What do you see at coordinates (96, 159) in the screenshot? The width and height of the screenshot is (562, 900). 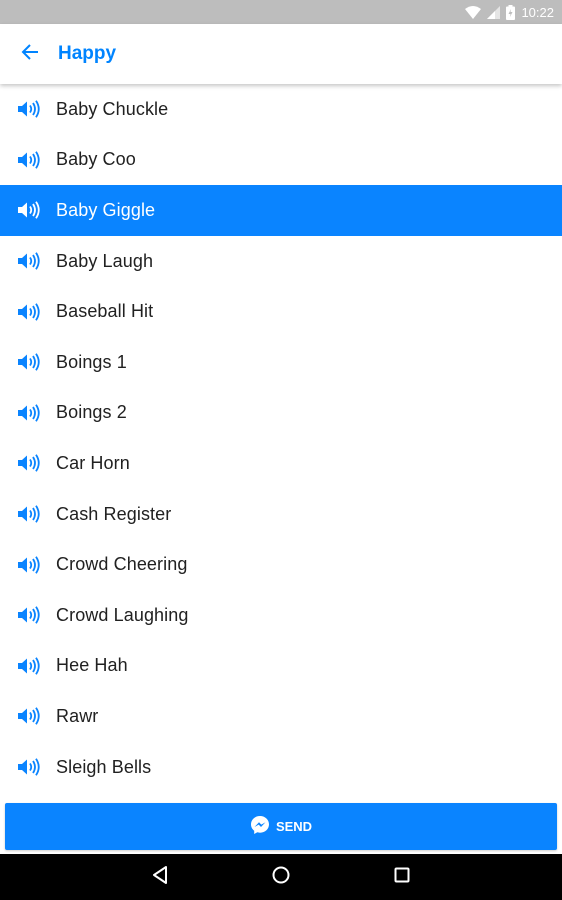 I see `sound-label: Baby Coo` at bounding box center [96, 159].